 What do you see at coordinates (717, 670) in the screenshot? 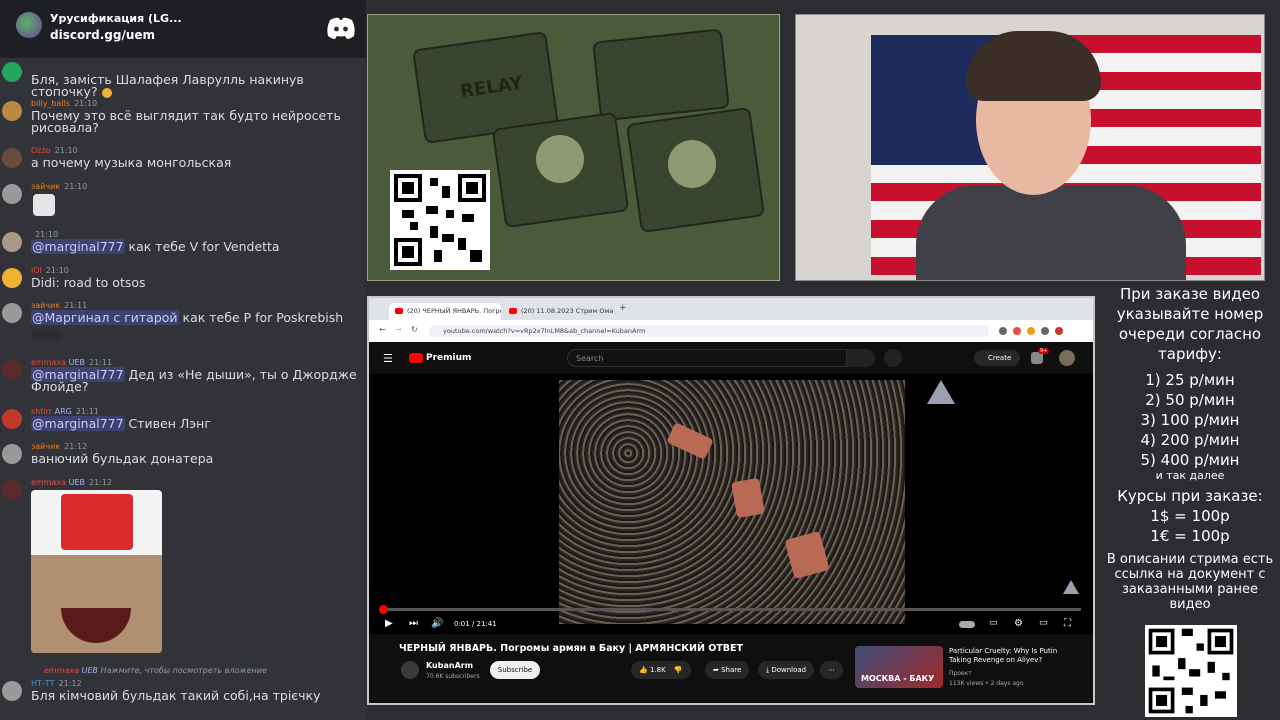
I see `share-icon: ➦` at bounding box center [717, 670].